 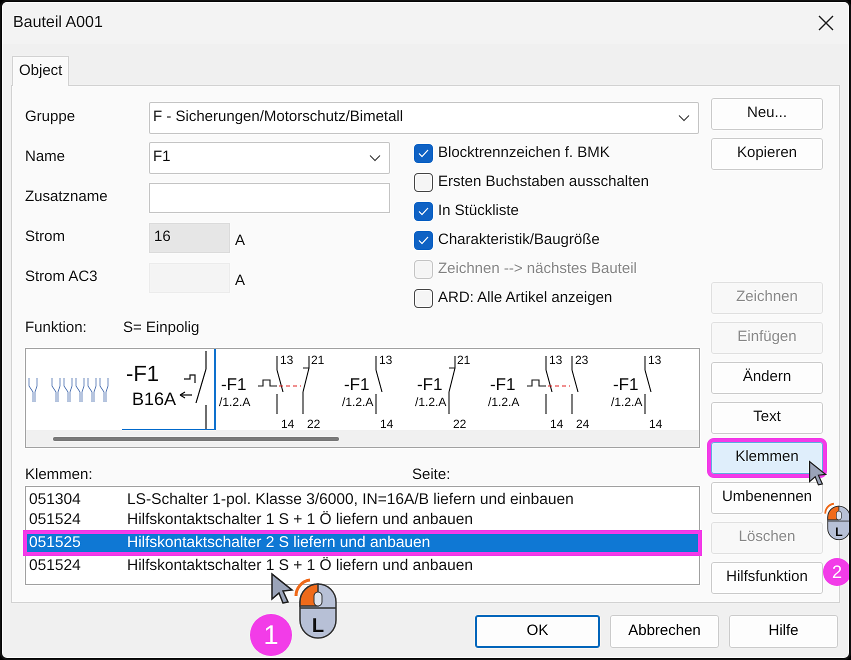 What do you see at coordinates (783, 631) in the screenshot?
I see `button: Hilfe` at bounding box center [783, 631].